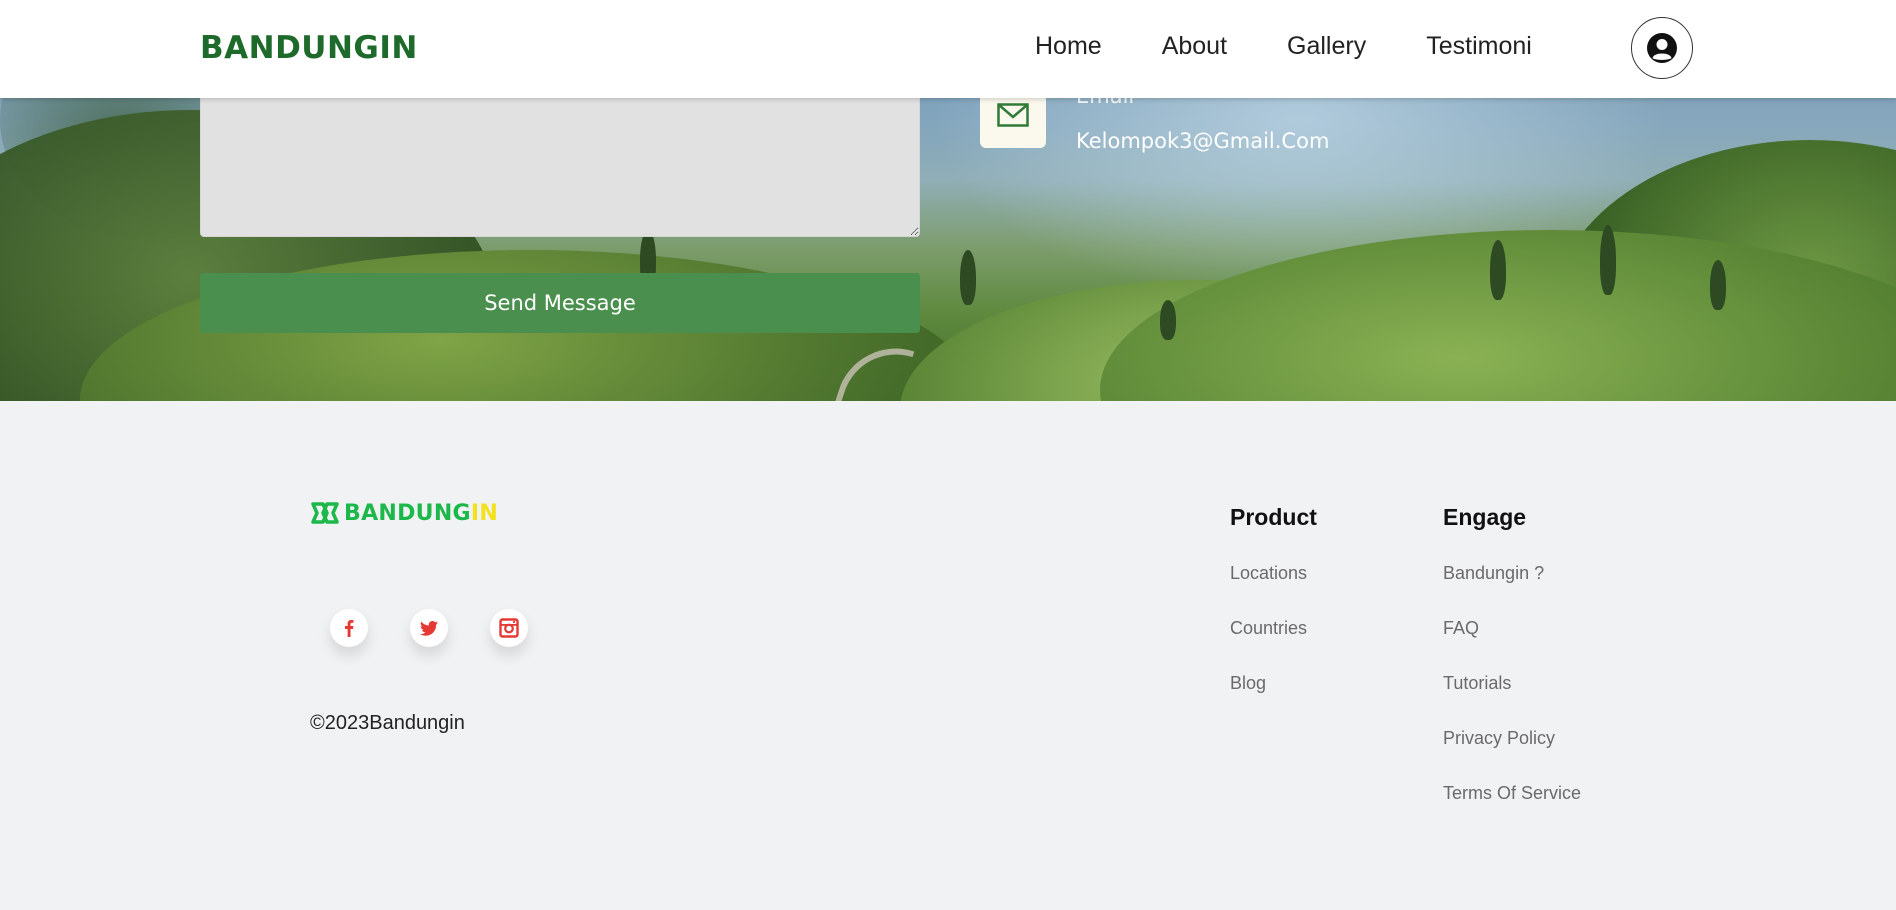  I want to click on nav-links: Home About Gallery Testimoni, so click(1313, 46).